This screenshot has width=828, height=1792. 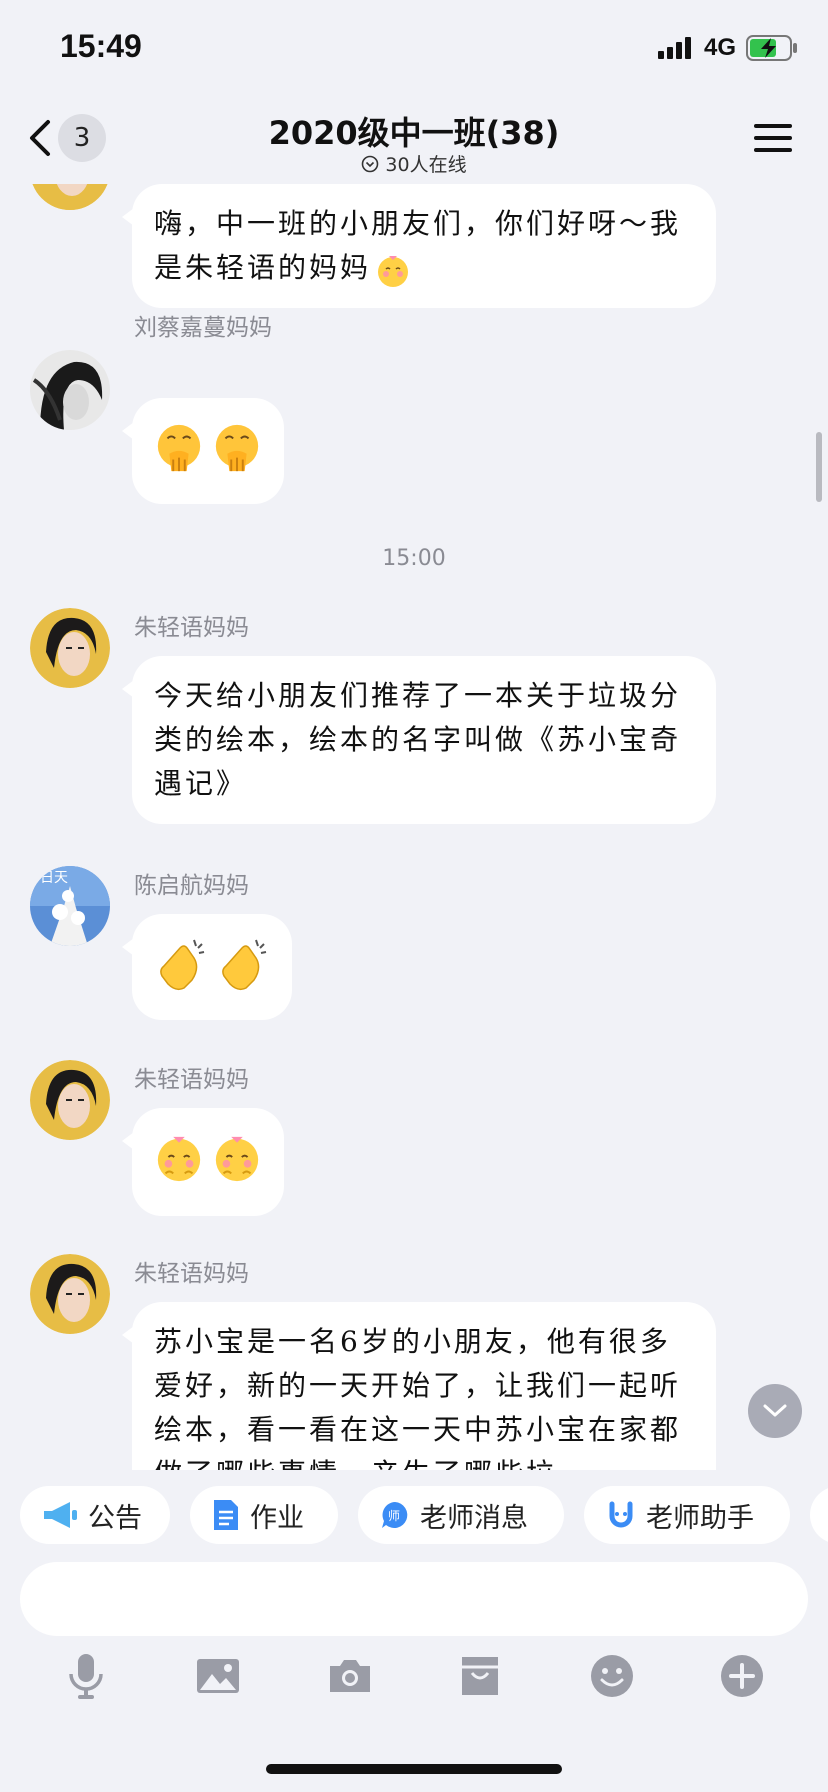 I want to click on chat-header: 3 2020级中一班(38) 30人在线, so click(x=414, y=142).